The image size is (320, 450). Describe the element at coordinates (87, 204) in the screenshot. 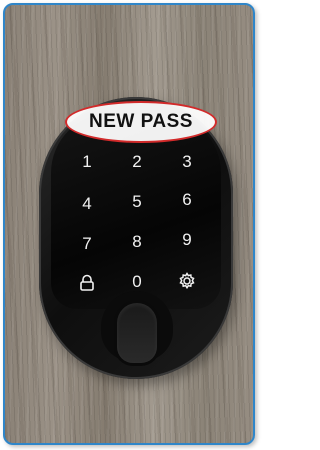

I see `key-4: 4` at that location.